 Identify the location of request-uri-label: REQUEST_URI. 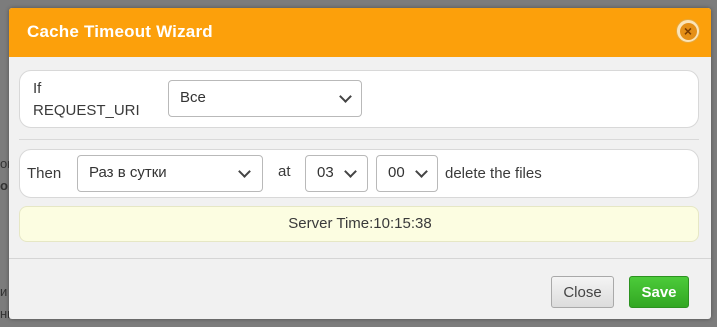
(86, 110).